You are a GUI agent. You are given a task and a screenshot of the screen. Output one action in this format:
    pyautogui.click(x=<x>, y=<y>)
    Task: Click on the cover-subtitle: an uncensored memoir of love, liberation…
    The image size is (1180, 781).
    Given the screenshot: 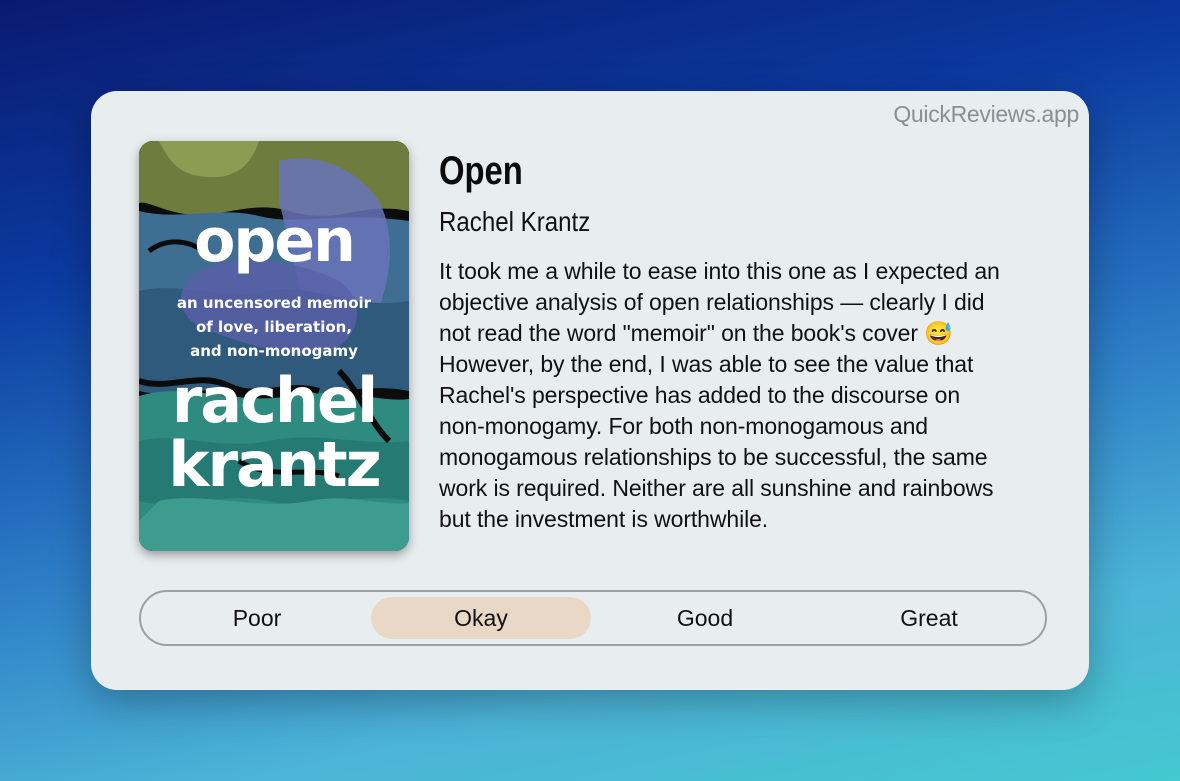 What is the action you would take?
    pyautogui.click(x=274, y=327)
    